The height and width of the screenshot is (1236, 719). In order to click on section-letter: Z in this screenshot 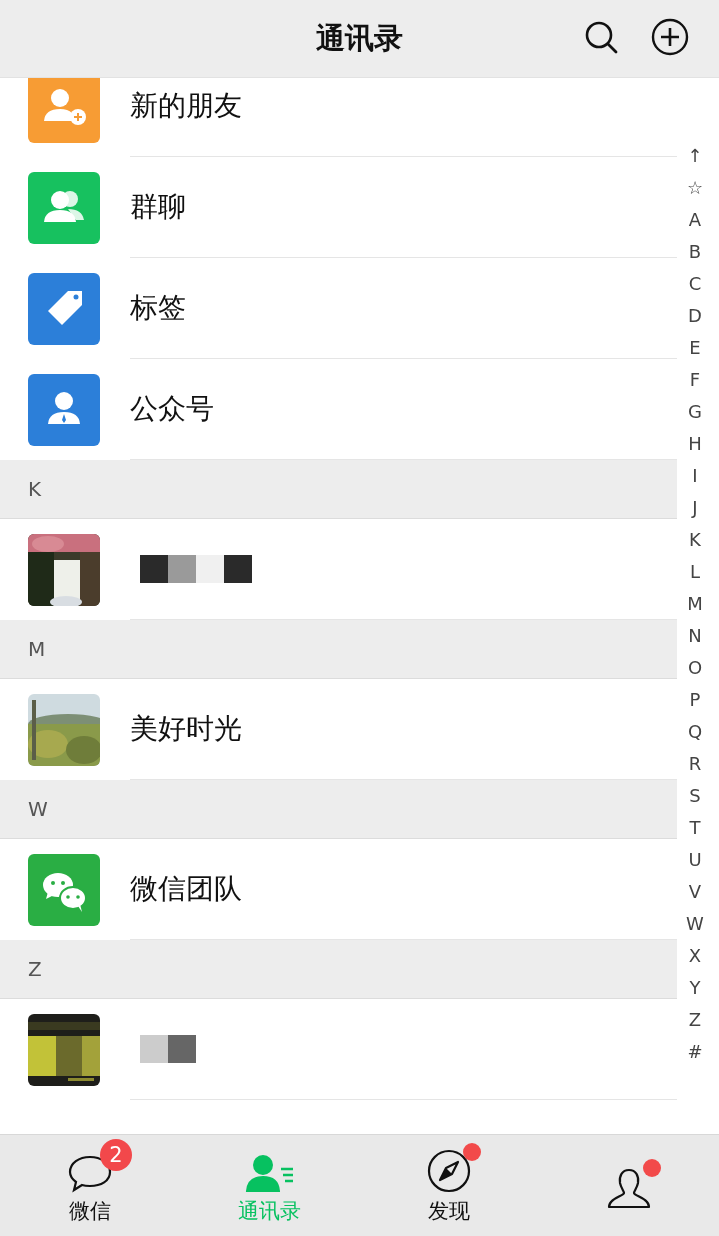, I will do `click(35, 969)`.